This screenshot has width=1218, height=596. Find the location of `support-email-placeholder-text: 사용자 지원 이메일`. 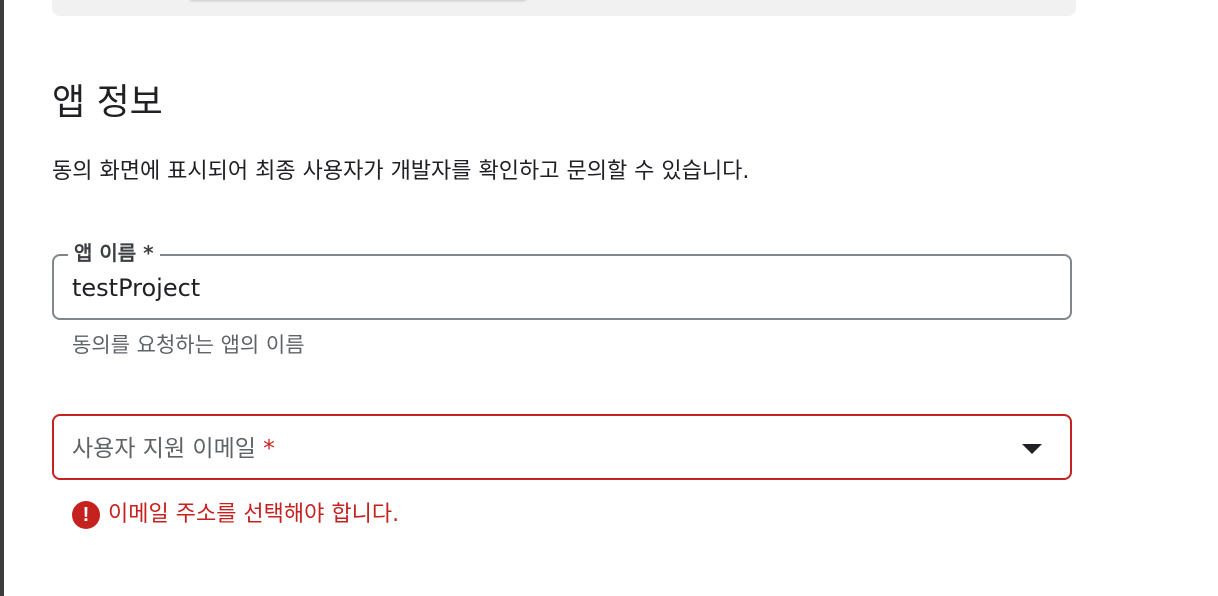

support-email-placeholder-text: 사용자 지원 이메일 is located at coordinates (164, 449).